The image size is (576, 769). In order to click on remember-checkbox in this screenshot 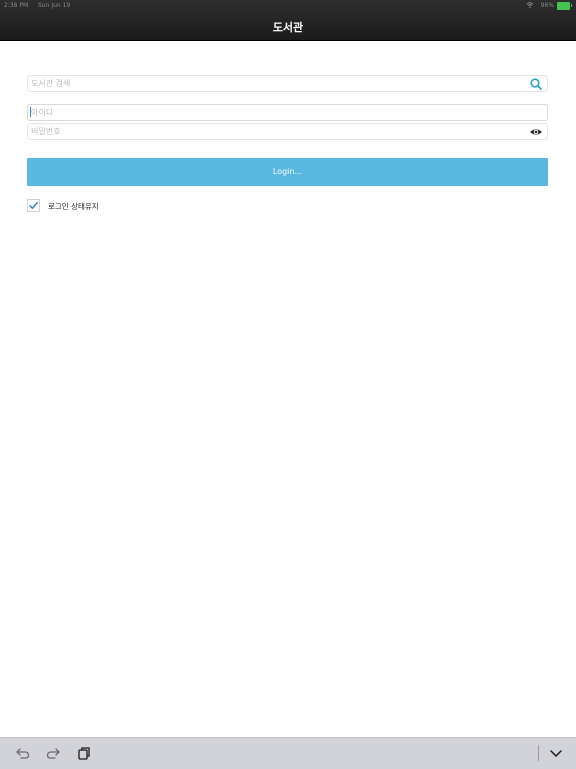, I will do `click(33, 205)`.